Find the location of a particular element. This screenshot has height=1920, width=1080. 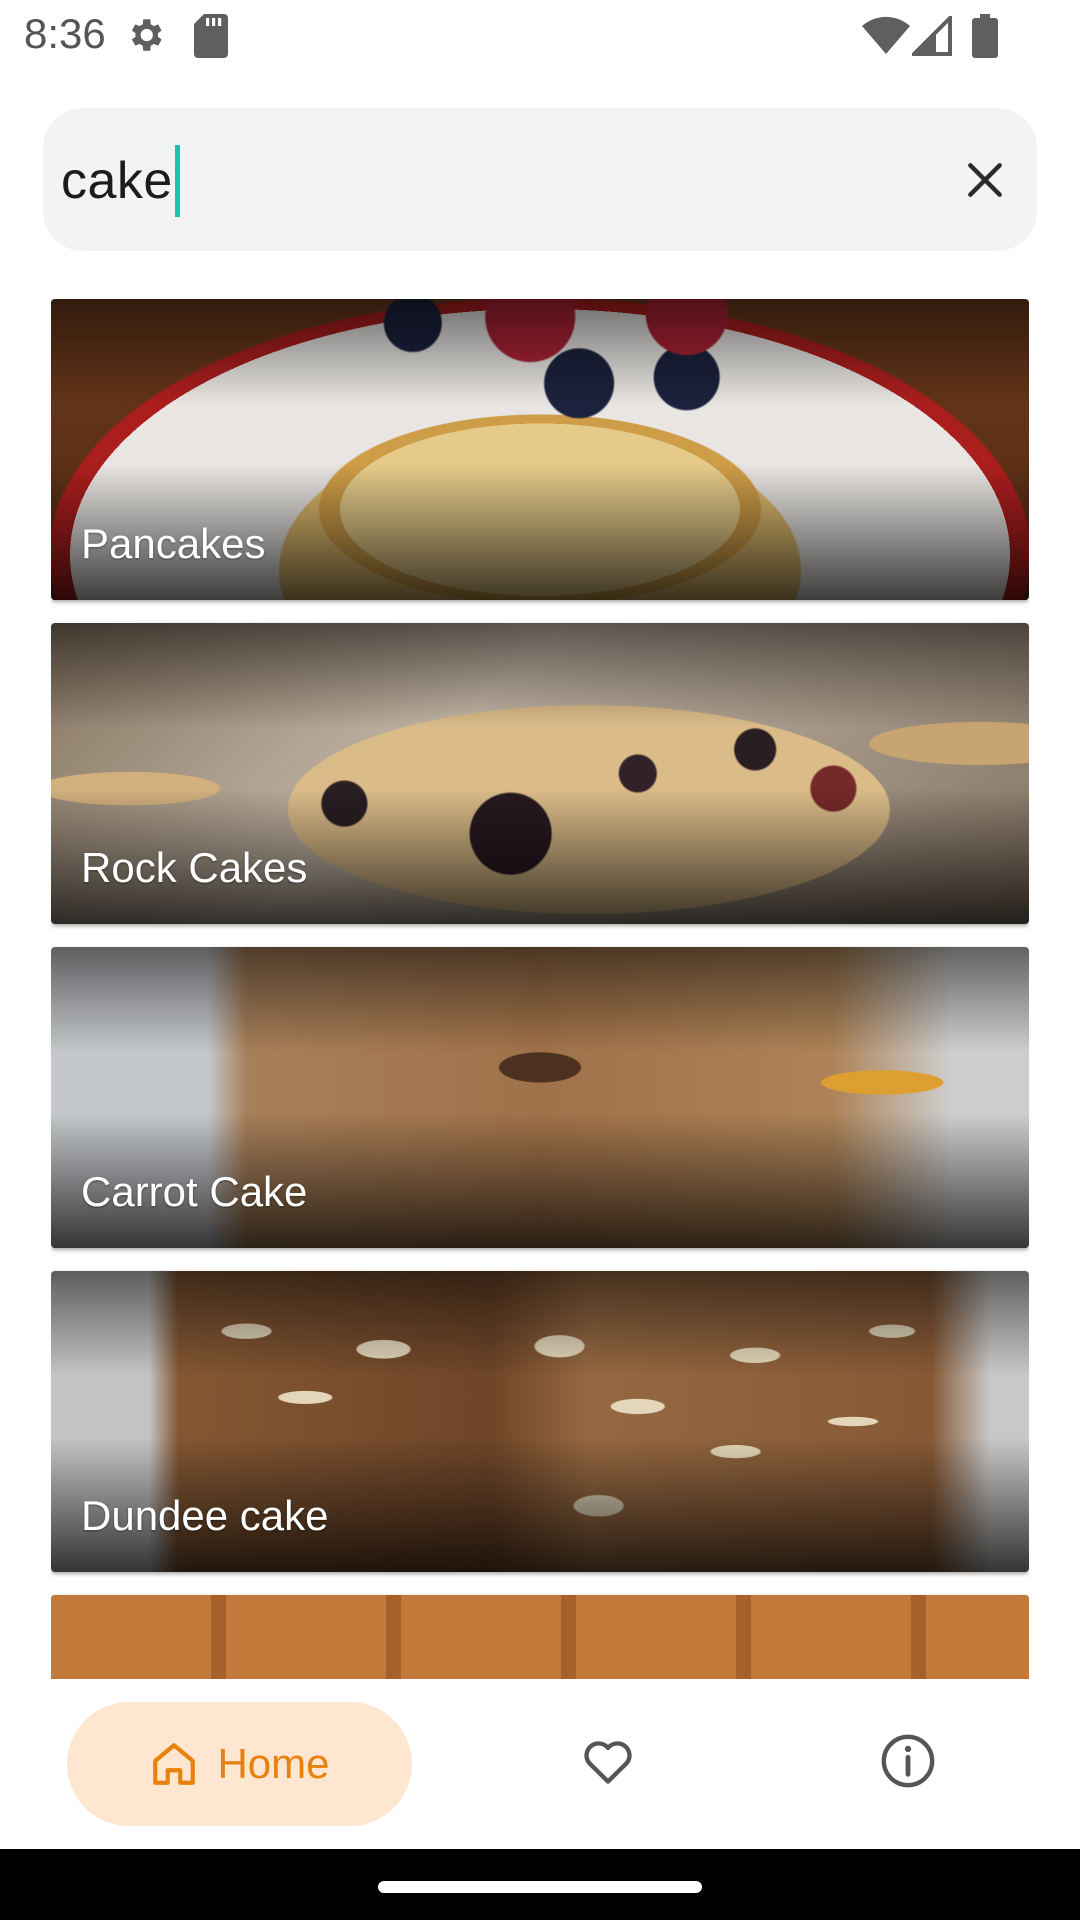

info-icon is located at coordinates (908, 1761).